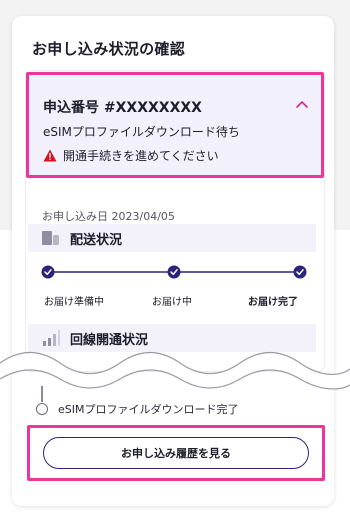 The image size is (350, 519). Describe the element at coordinates (141, 132) in the screenshot. I see `application-status-text: eSIMプロファイルダウンロード待ち` at that location.